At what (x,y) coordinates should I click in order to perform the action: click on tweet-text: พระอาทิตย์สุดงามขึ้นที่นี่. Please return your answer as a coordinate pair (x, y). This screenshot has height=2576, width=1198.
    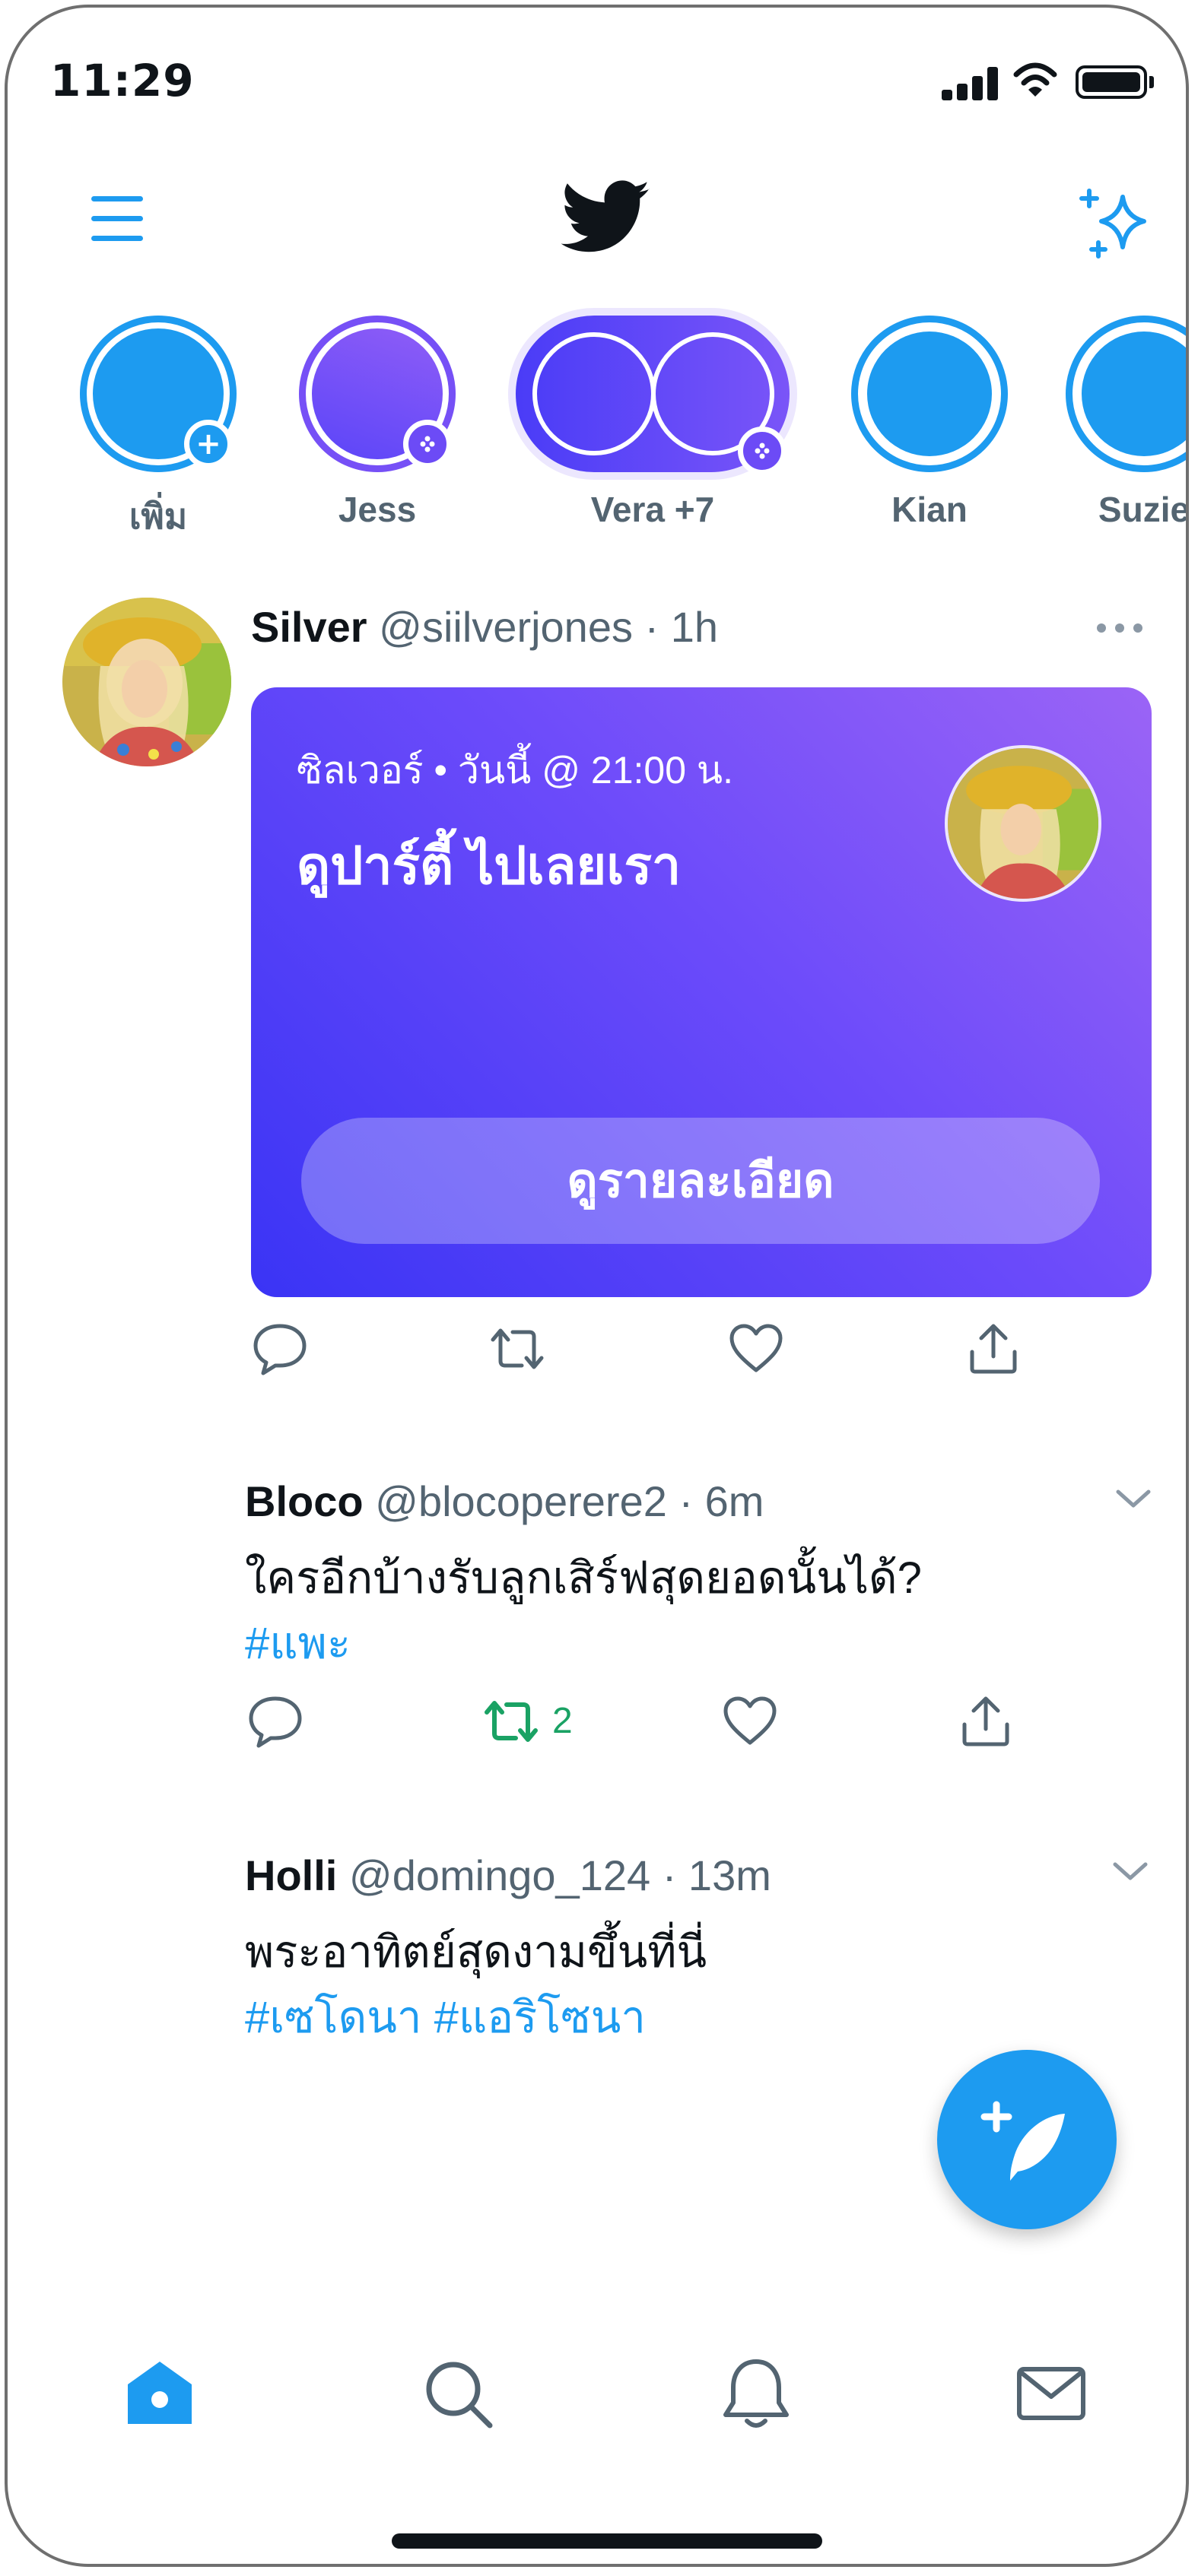
    Looking at the image, I should click on (476, 1952).